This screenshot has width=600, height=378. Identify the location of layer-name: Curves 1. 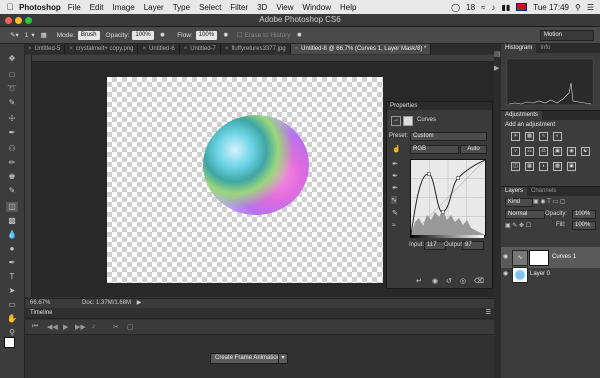
(564, 257).